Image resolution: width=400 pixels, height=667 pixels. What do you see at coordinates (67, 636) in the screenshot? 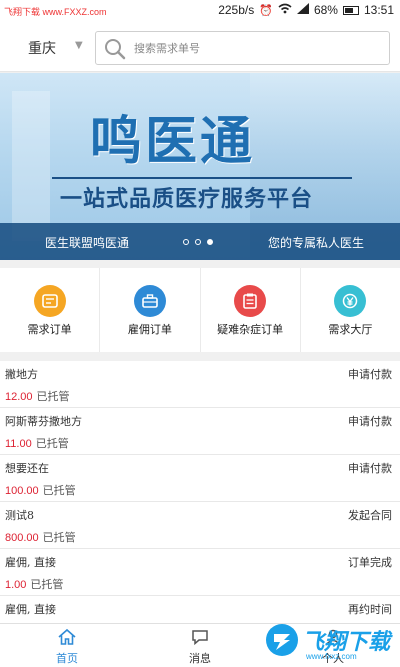
I see `home-icon` at bounding box center [67, 636].